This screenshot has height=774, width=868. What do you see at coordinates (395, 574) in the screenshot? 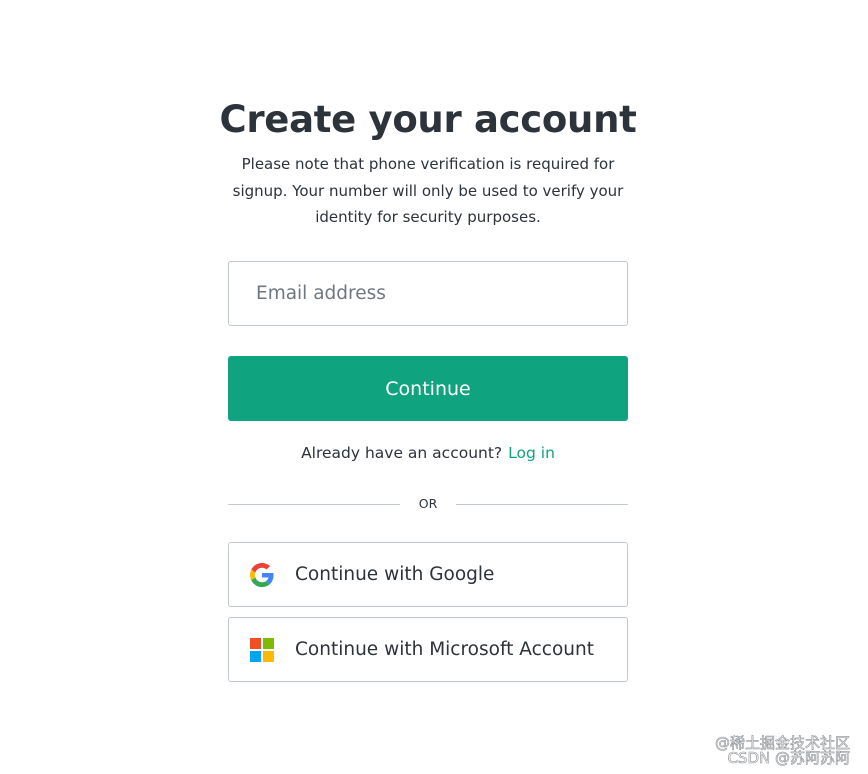
I see `google-button-label: Continue with Google` at bounding box center [395, 574].